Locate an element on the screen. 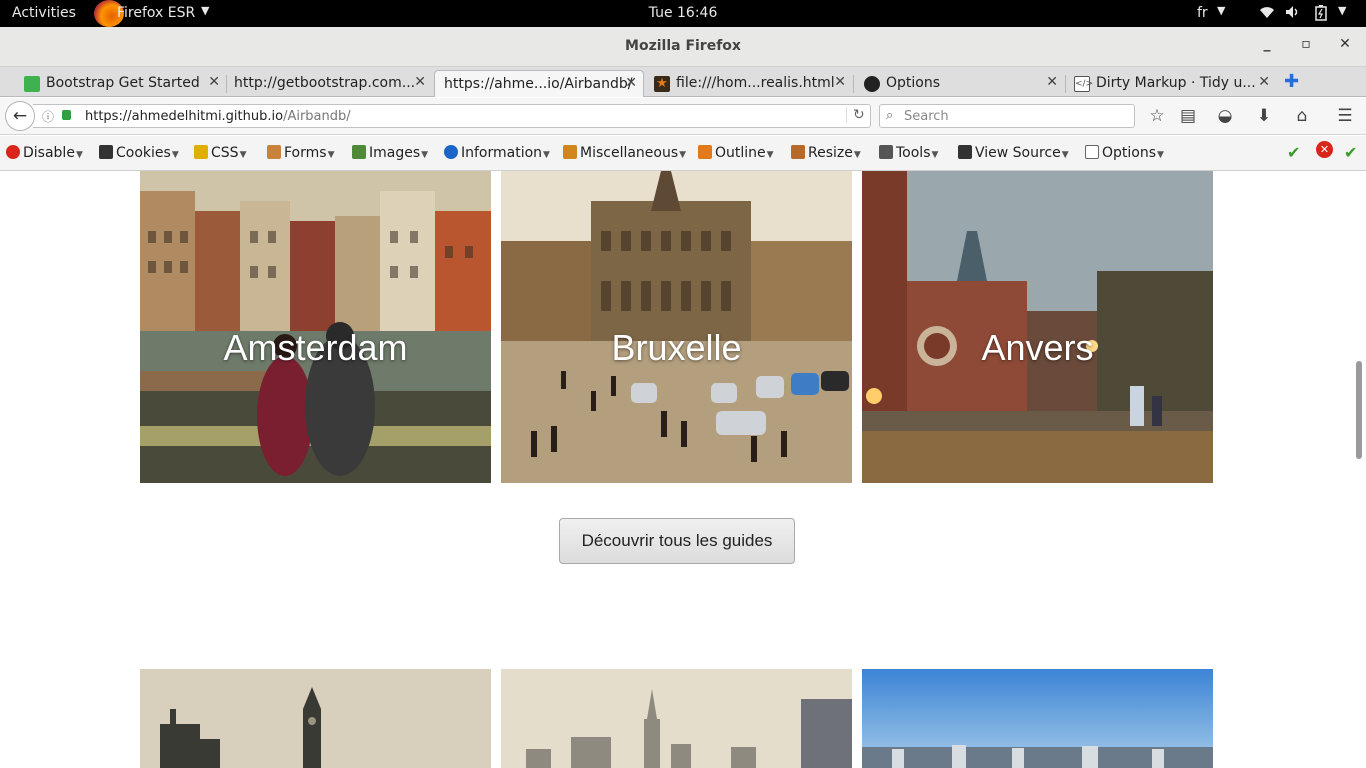 The width and height of the screenshot is (1366, 768). devtool-tools: Tools▼ is located at coordinates (908, 153).